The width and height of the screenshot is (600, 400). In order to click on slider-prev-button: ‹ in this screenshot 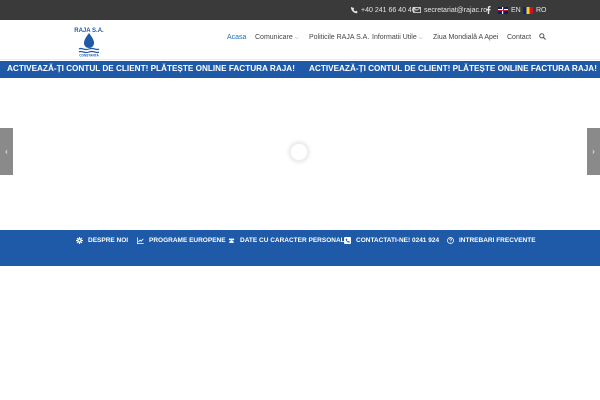, I will do `click(6, 151)`.